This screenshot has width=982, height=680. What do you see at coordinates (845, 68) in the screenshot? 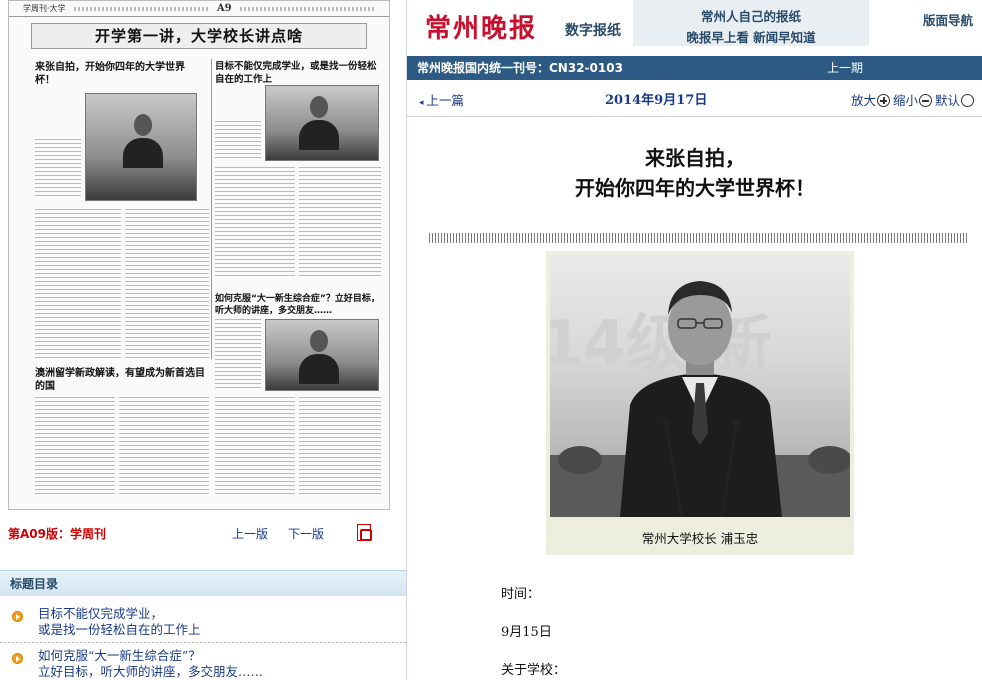
I see `prev-issue-link: 上一期` at bounding box center [845, 68].